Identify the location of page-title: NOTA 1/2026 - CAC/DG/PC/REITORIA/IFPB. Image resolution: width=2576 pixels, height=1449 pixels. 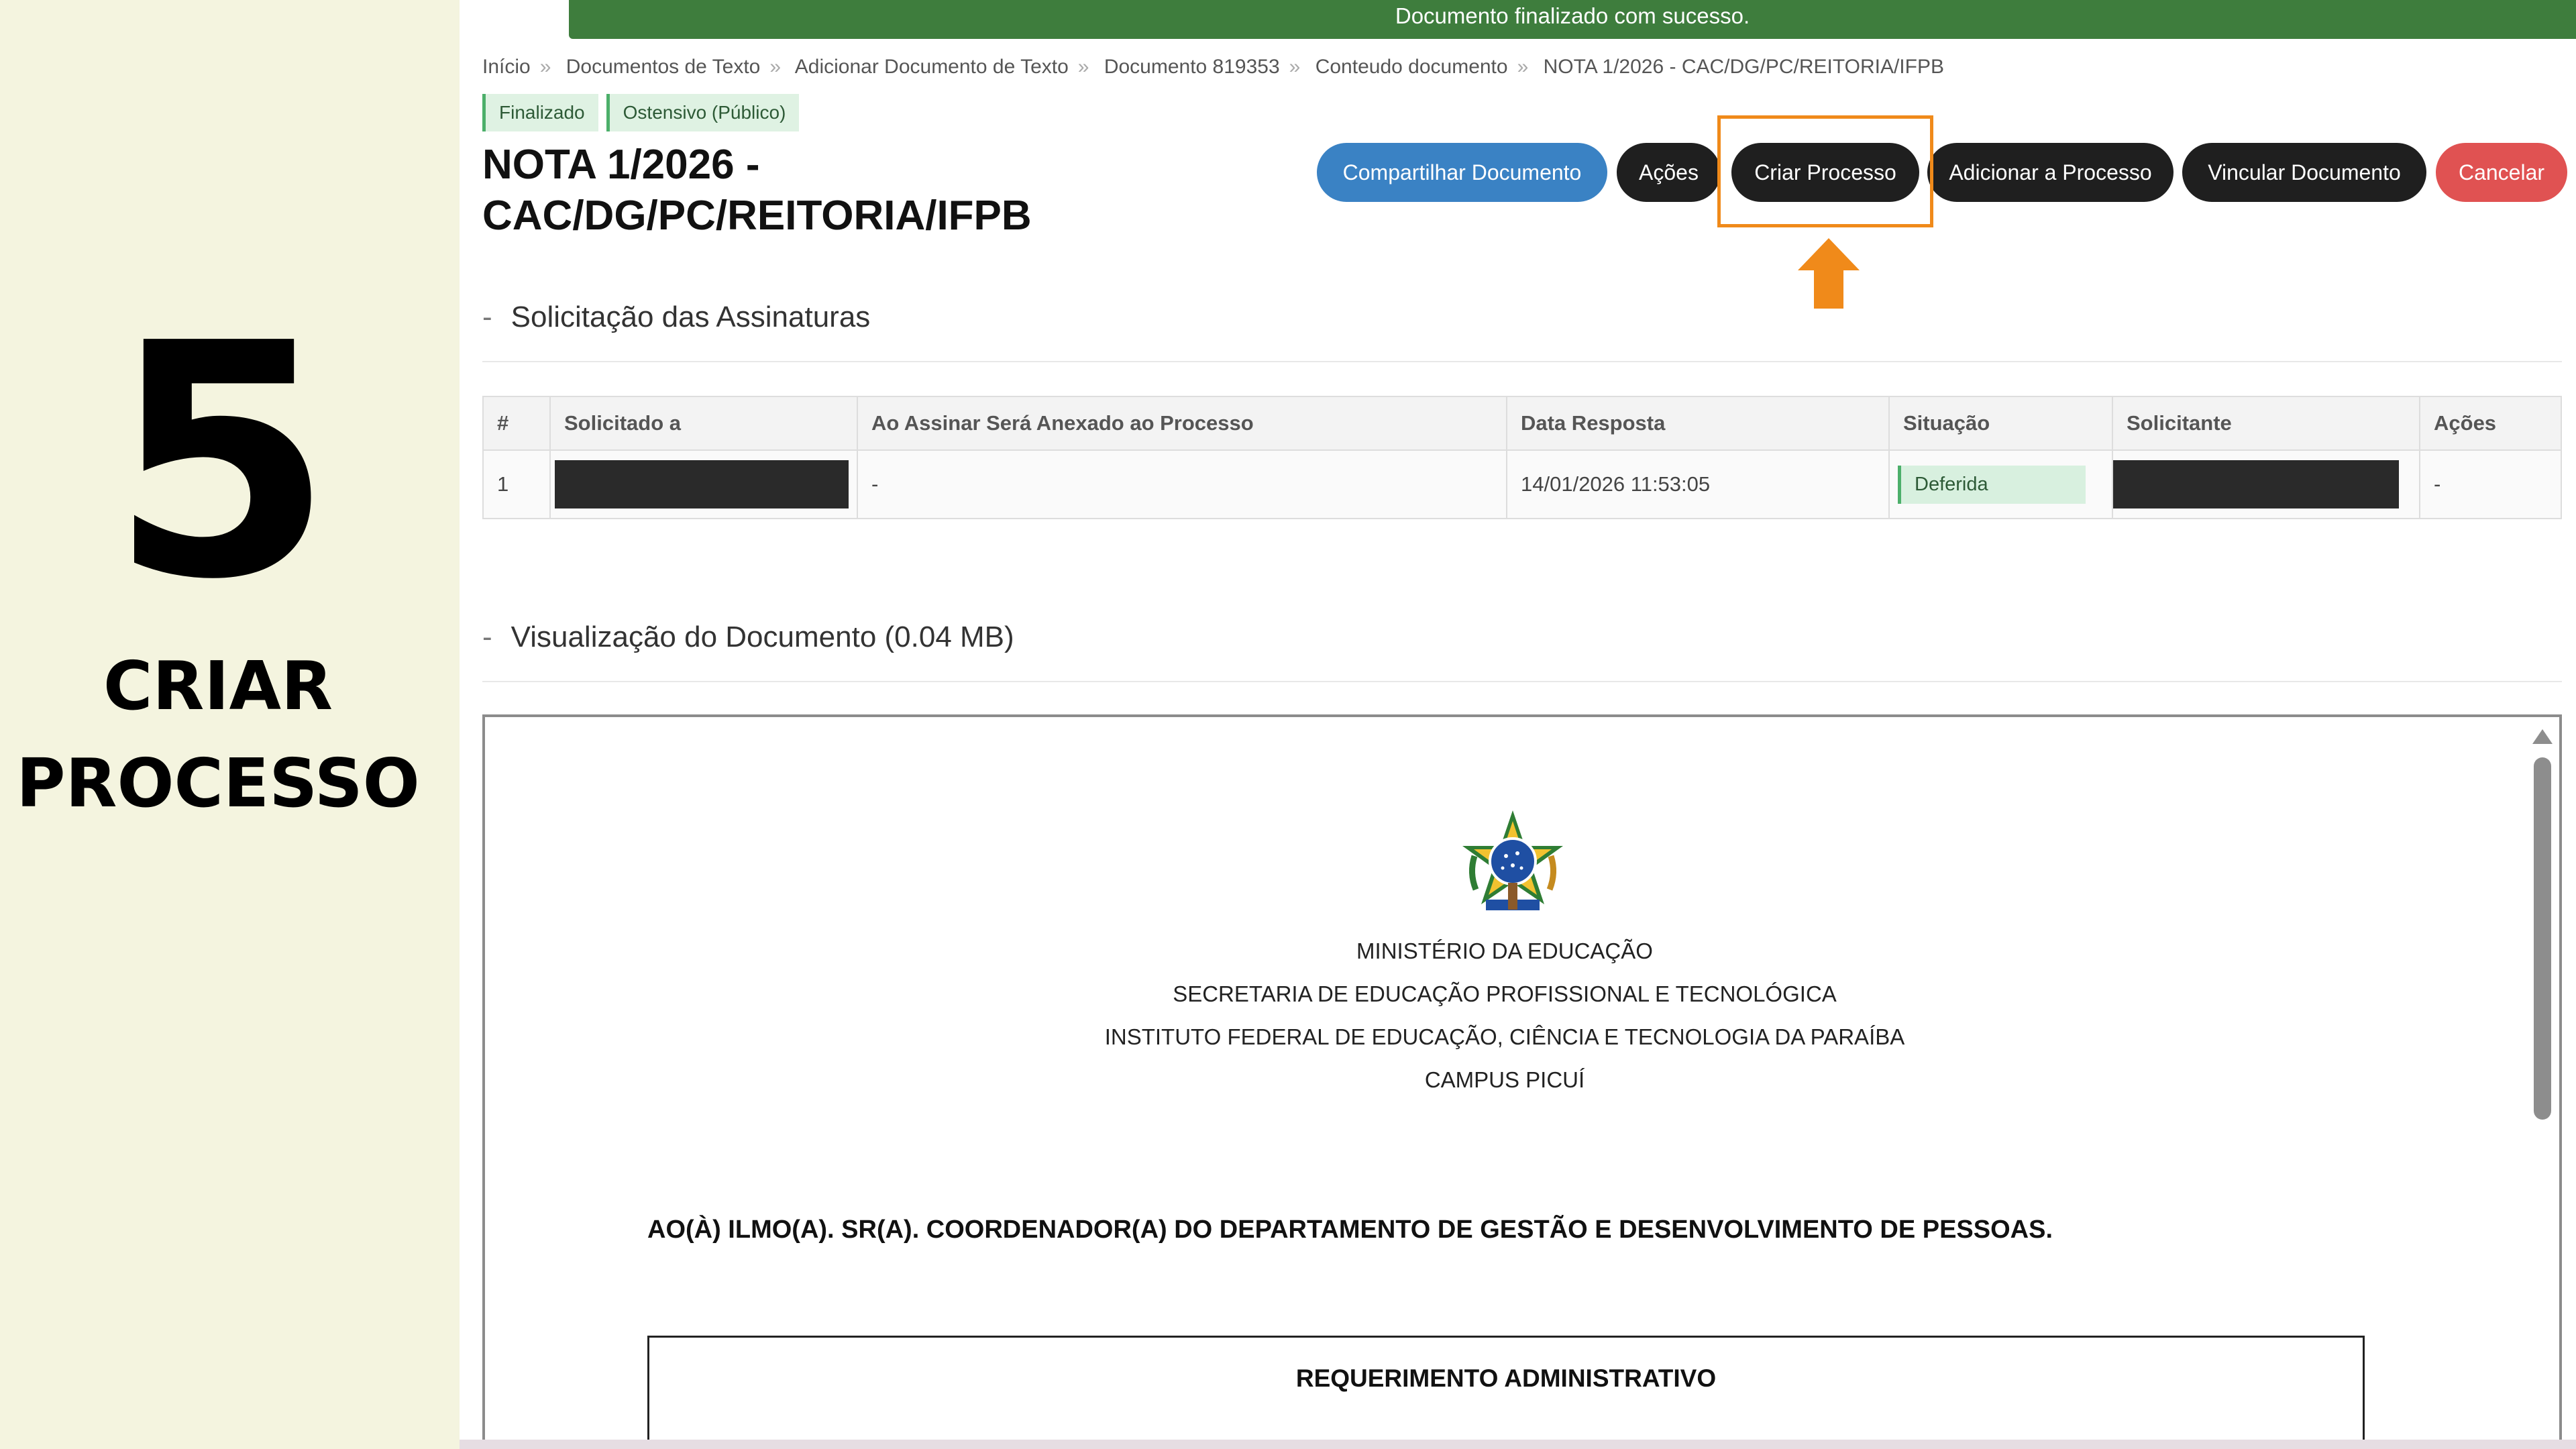
(804, 190).